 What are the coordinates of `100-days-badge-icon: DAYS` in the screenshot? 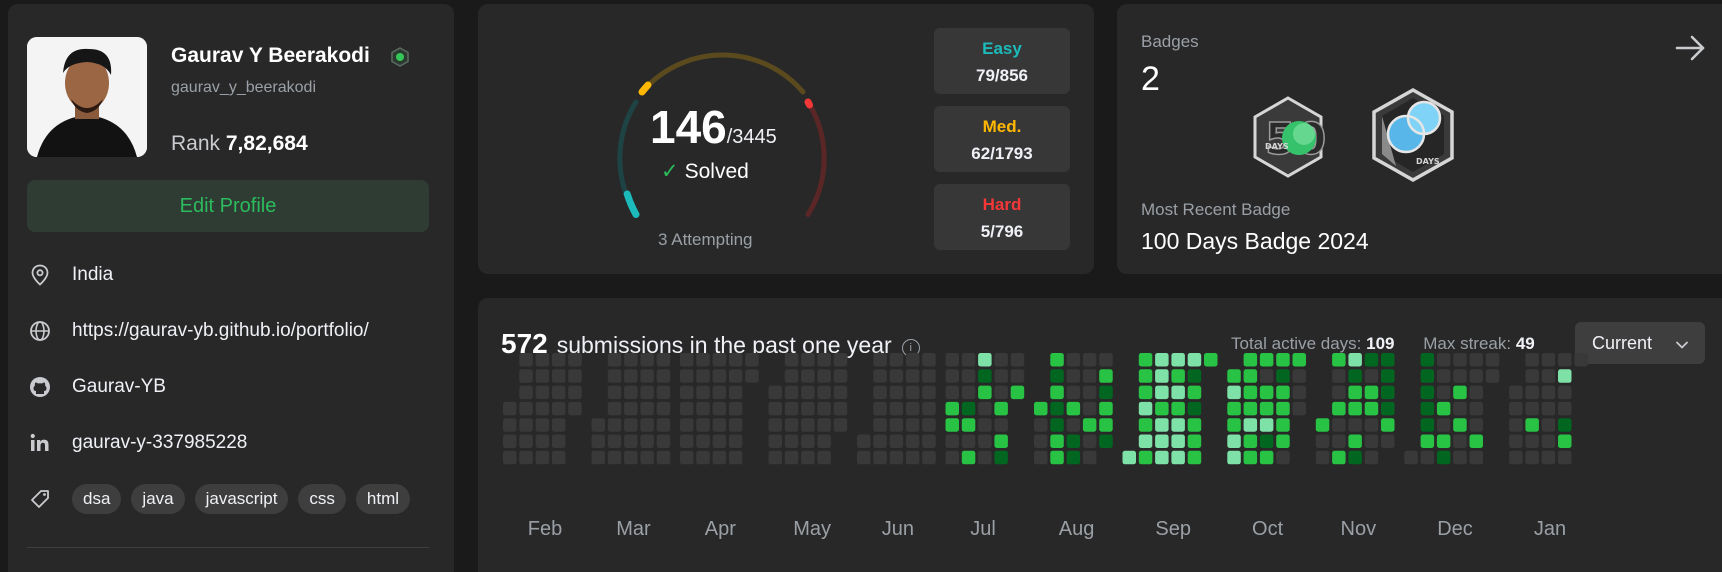 It's located at (1413, 138).